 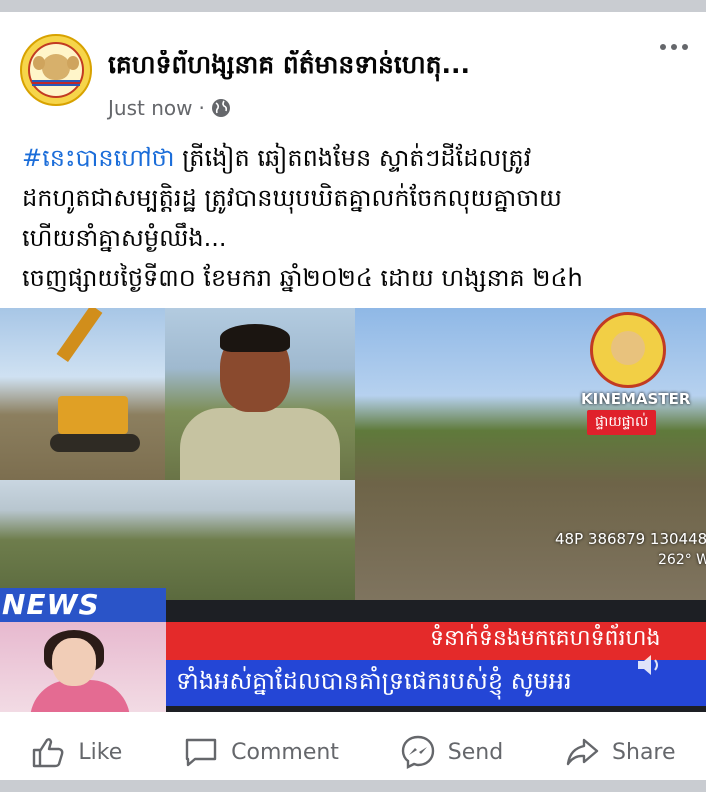 I want to click on send-label: Send, so click(x=475, y=752).